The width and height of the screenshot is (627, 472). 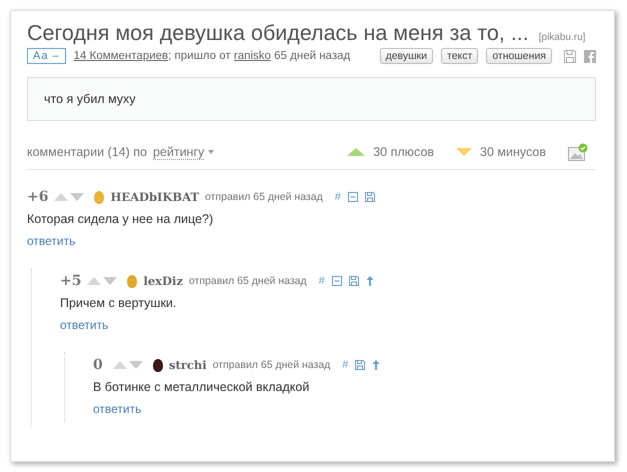 What do you see at coordinates (311, 99) in the screenshot?
I see `post-body: что я убил муху` at bounding box center [311, 99].